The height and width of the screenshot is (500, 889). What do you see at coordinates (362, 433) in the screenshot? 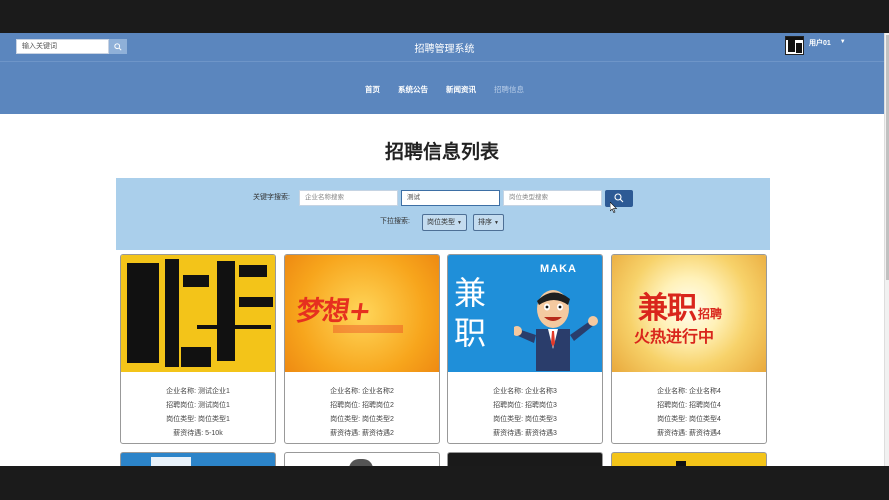
I see `salary: 薪资待遇: 薪资待遇2` at bounding box center [362, 433].